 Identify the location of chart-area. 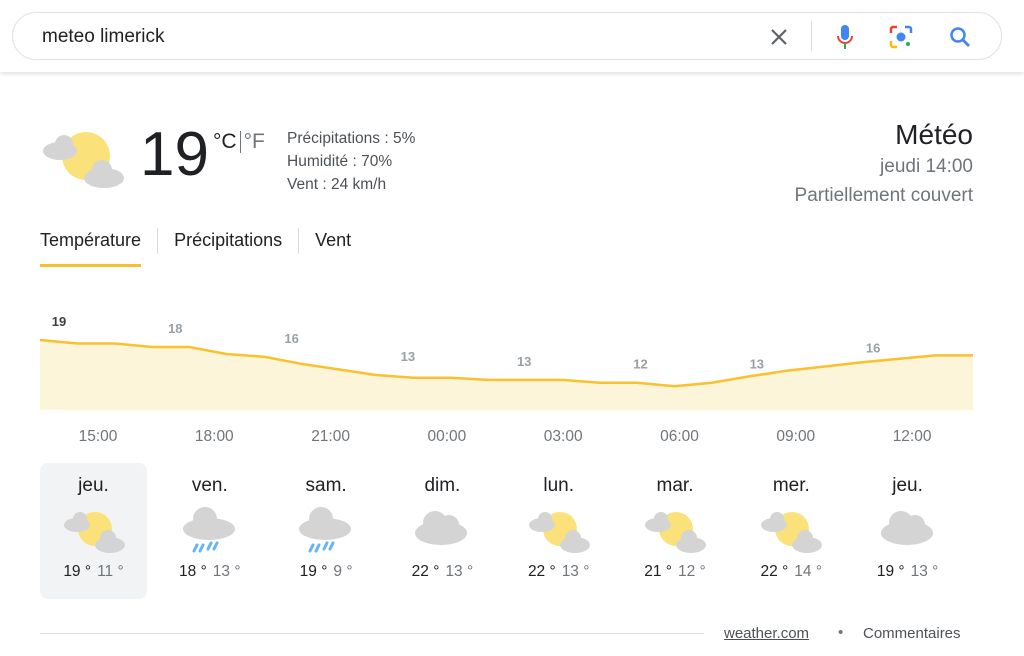
(506, 375).